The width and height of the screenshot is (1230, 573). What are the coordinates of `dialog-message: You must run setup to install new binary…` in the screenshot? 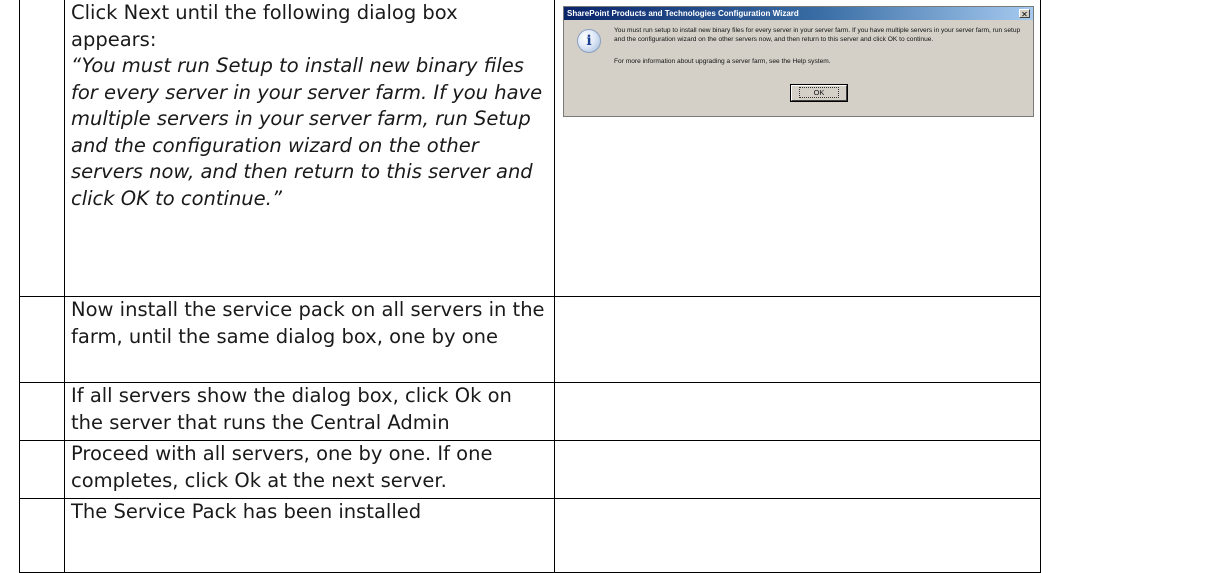 It's located at (817, 35).